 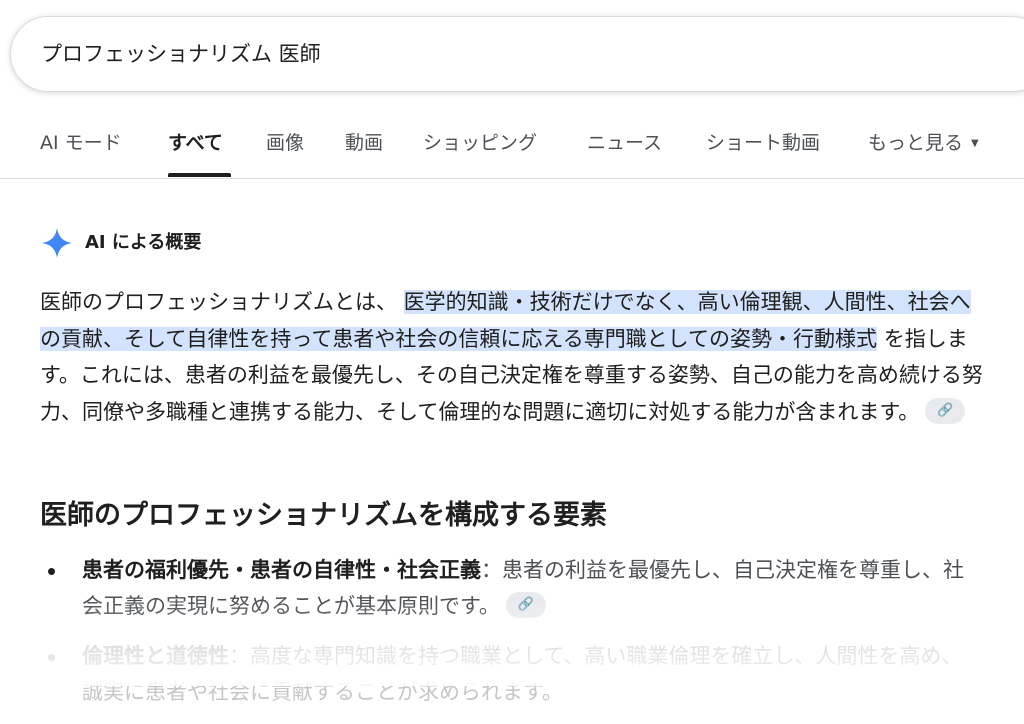 What do you see at coordinates (916, 143) in the screenshot?
I see `tab-more-label: もっと見る` at bounding box center [916, 143].